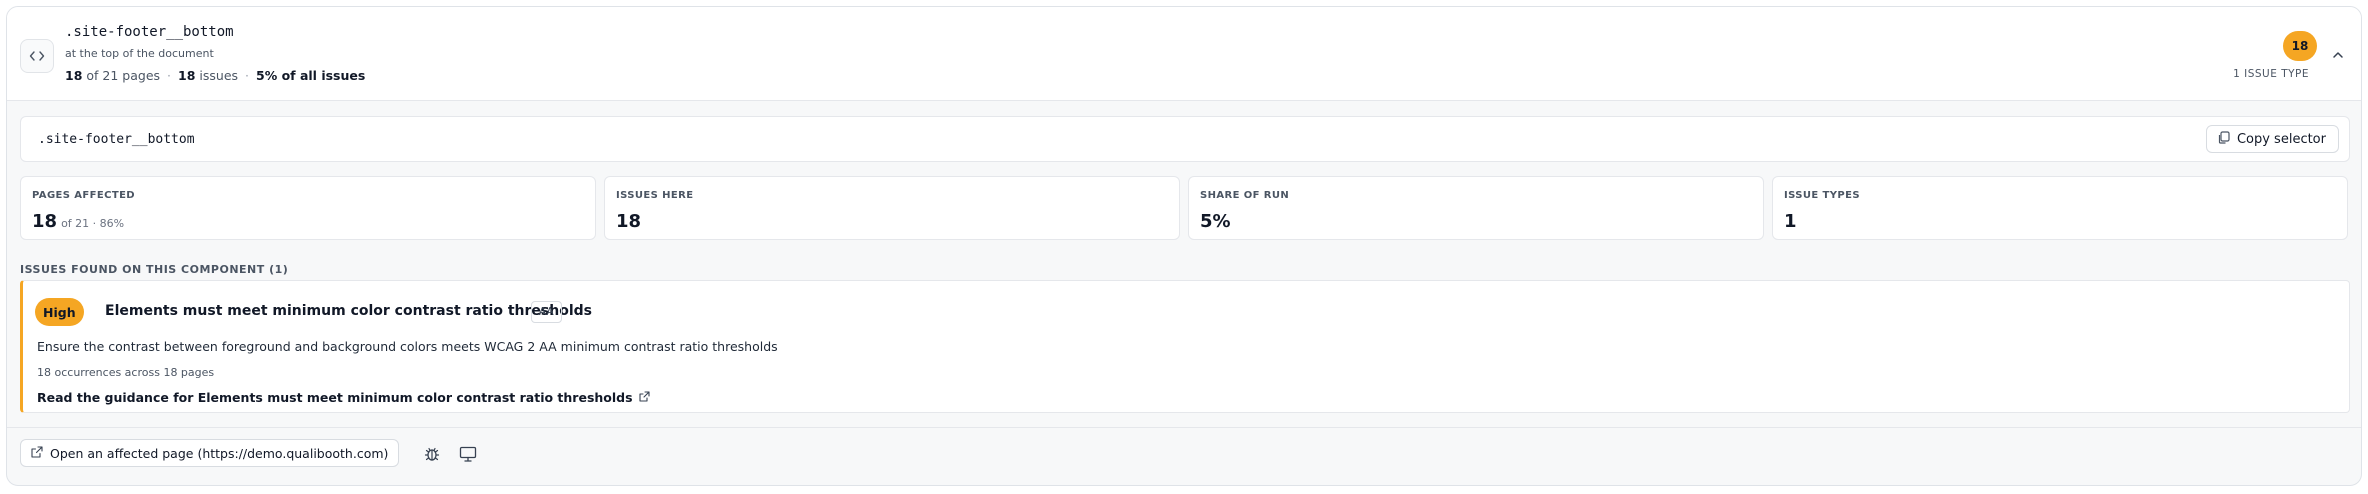 This screenshot has width=2368, height=494. Describe the element at coordinates (154, 269) in the screenshot. I see `issues-section-heading: ISSUES FOUND ON THIS COMPONENT (1)` at that location.